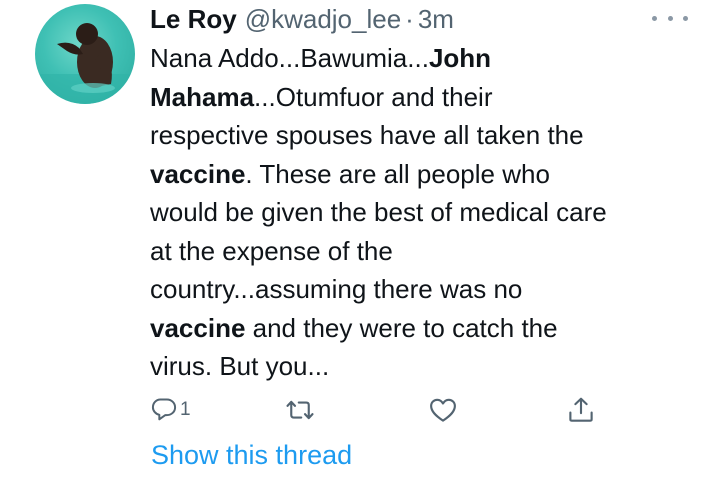 The image size is (720, 478). I want to click on avatar, so click(85, 54).